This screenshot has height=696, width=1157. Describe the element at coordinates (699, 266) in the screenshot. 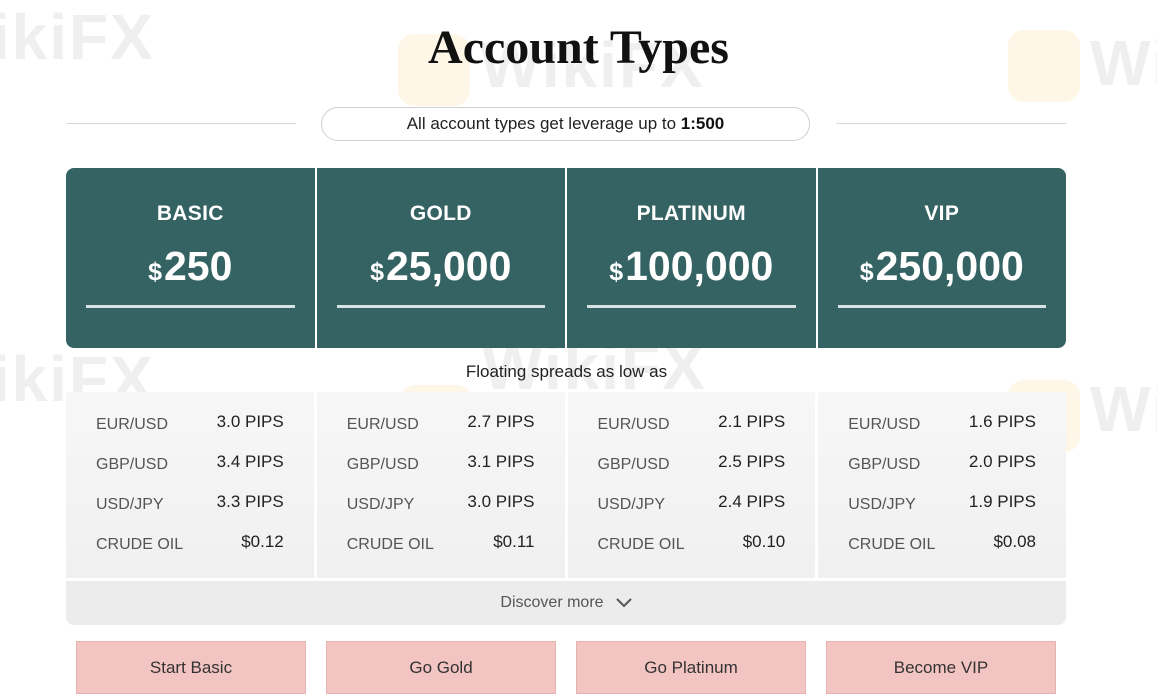

I see `plan-price-value: 100,000` at that location.